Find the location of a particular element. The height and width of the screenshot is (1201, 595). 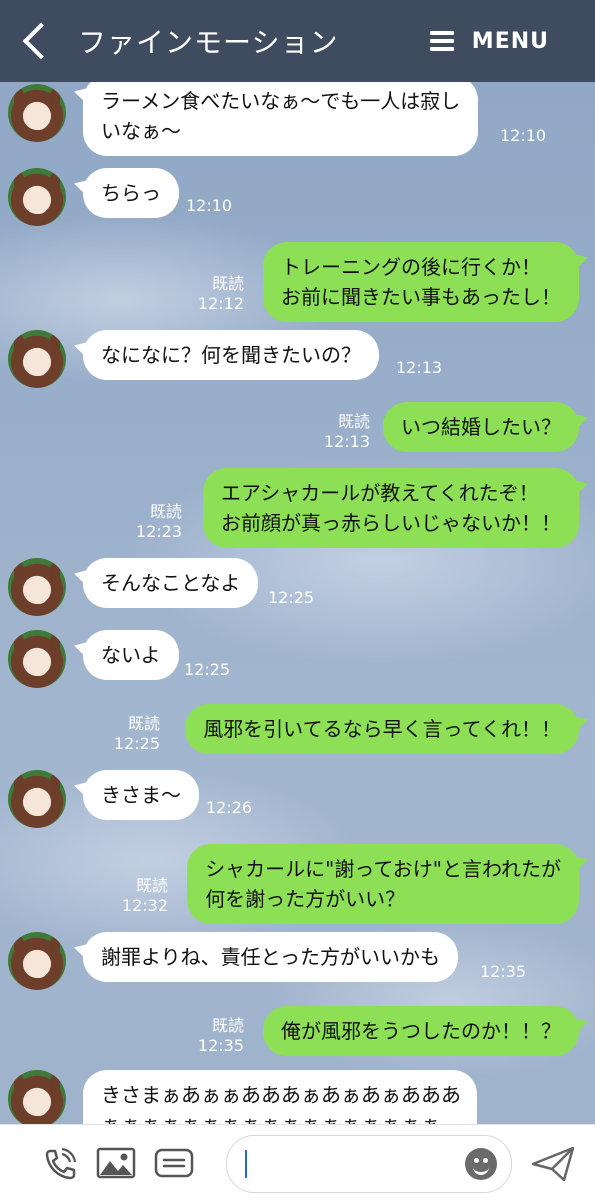

message-outgoing: 既読 12:35 俺が風邪をうつしたのか！！？ is located at coordinates (297, 1034).